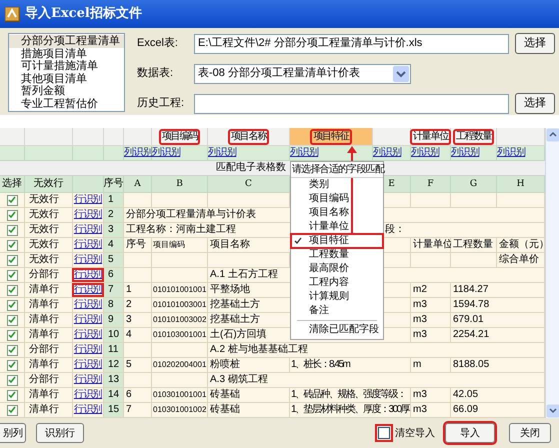  Describe the element at coordinates (114, 365) in the screenshot. I see `table-cell: 12` at that location.